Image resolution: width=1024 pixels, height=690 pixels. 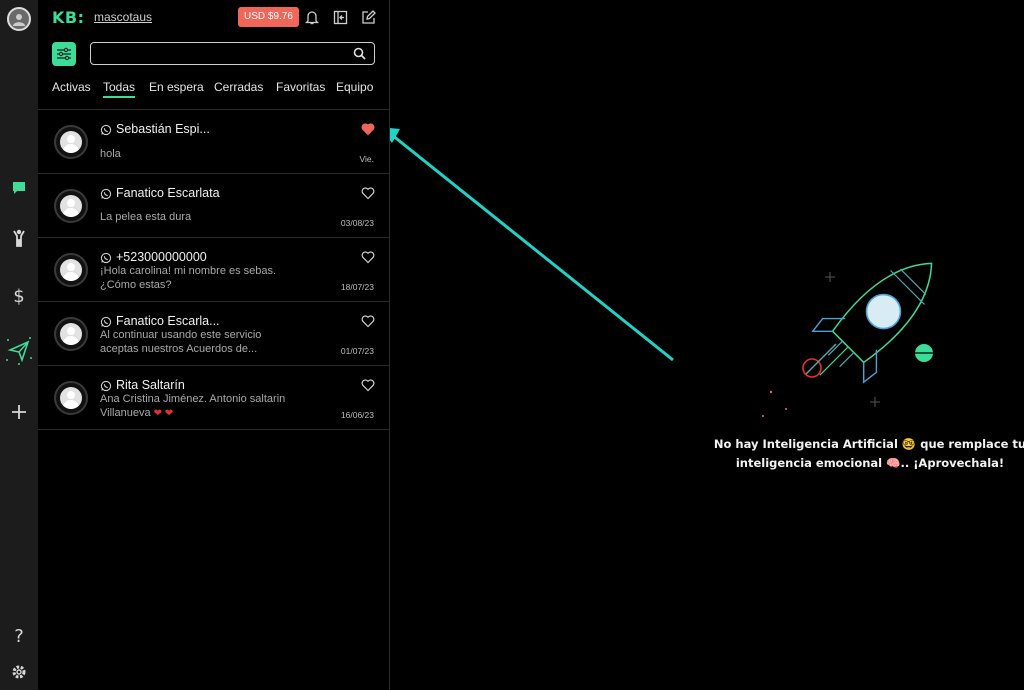 I want to click on conversation-date: 01/07/23, so click(x=357, y=351).